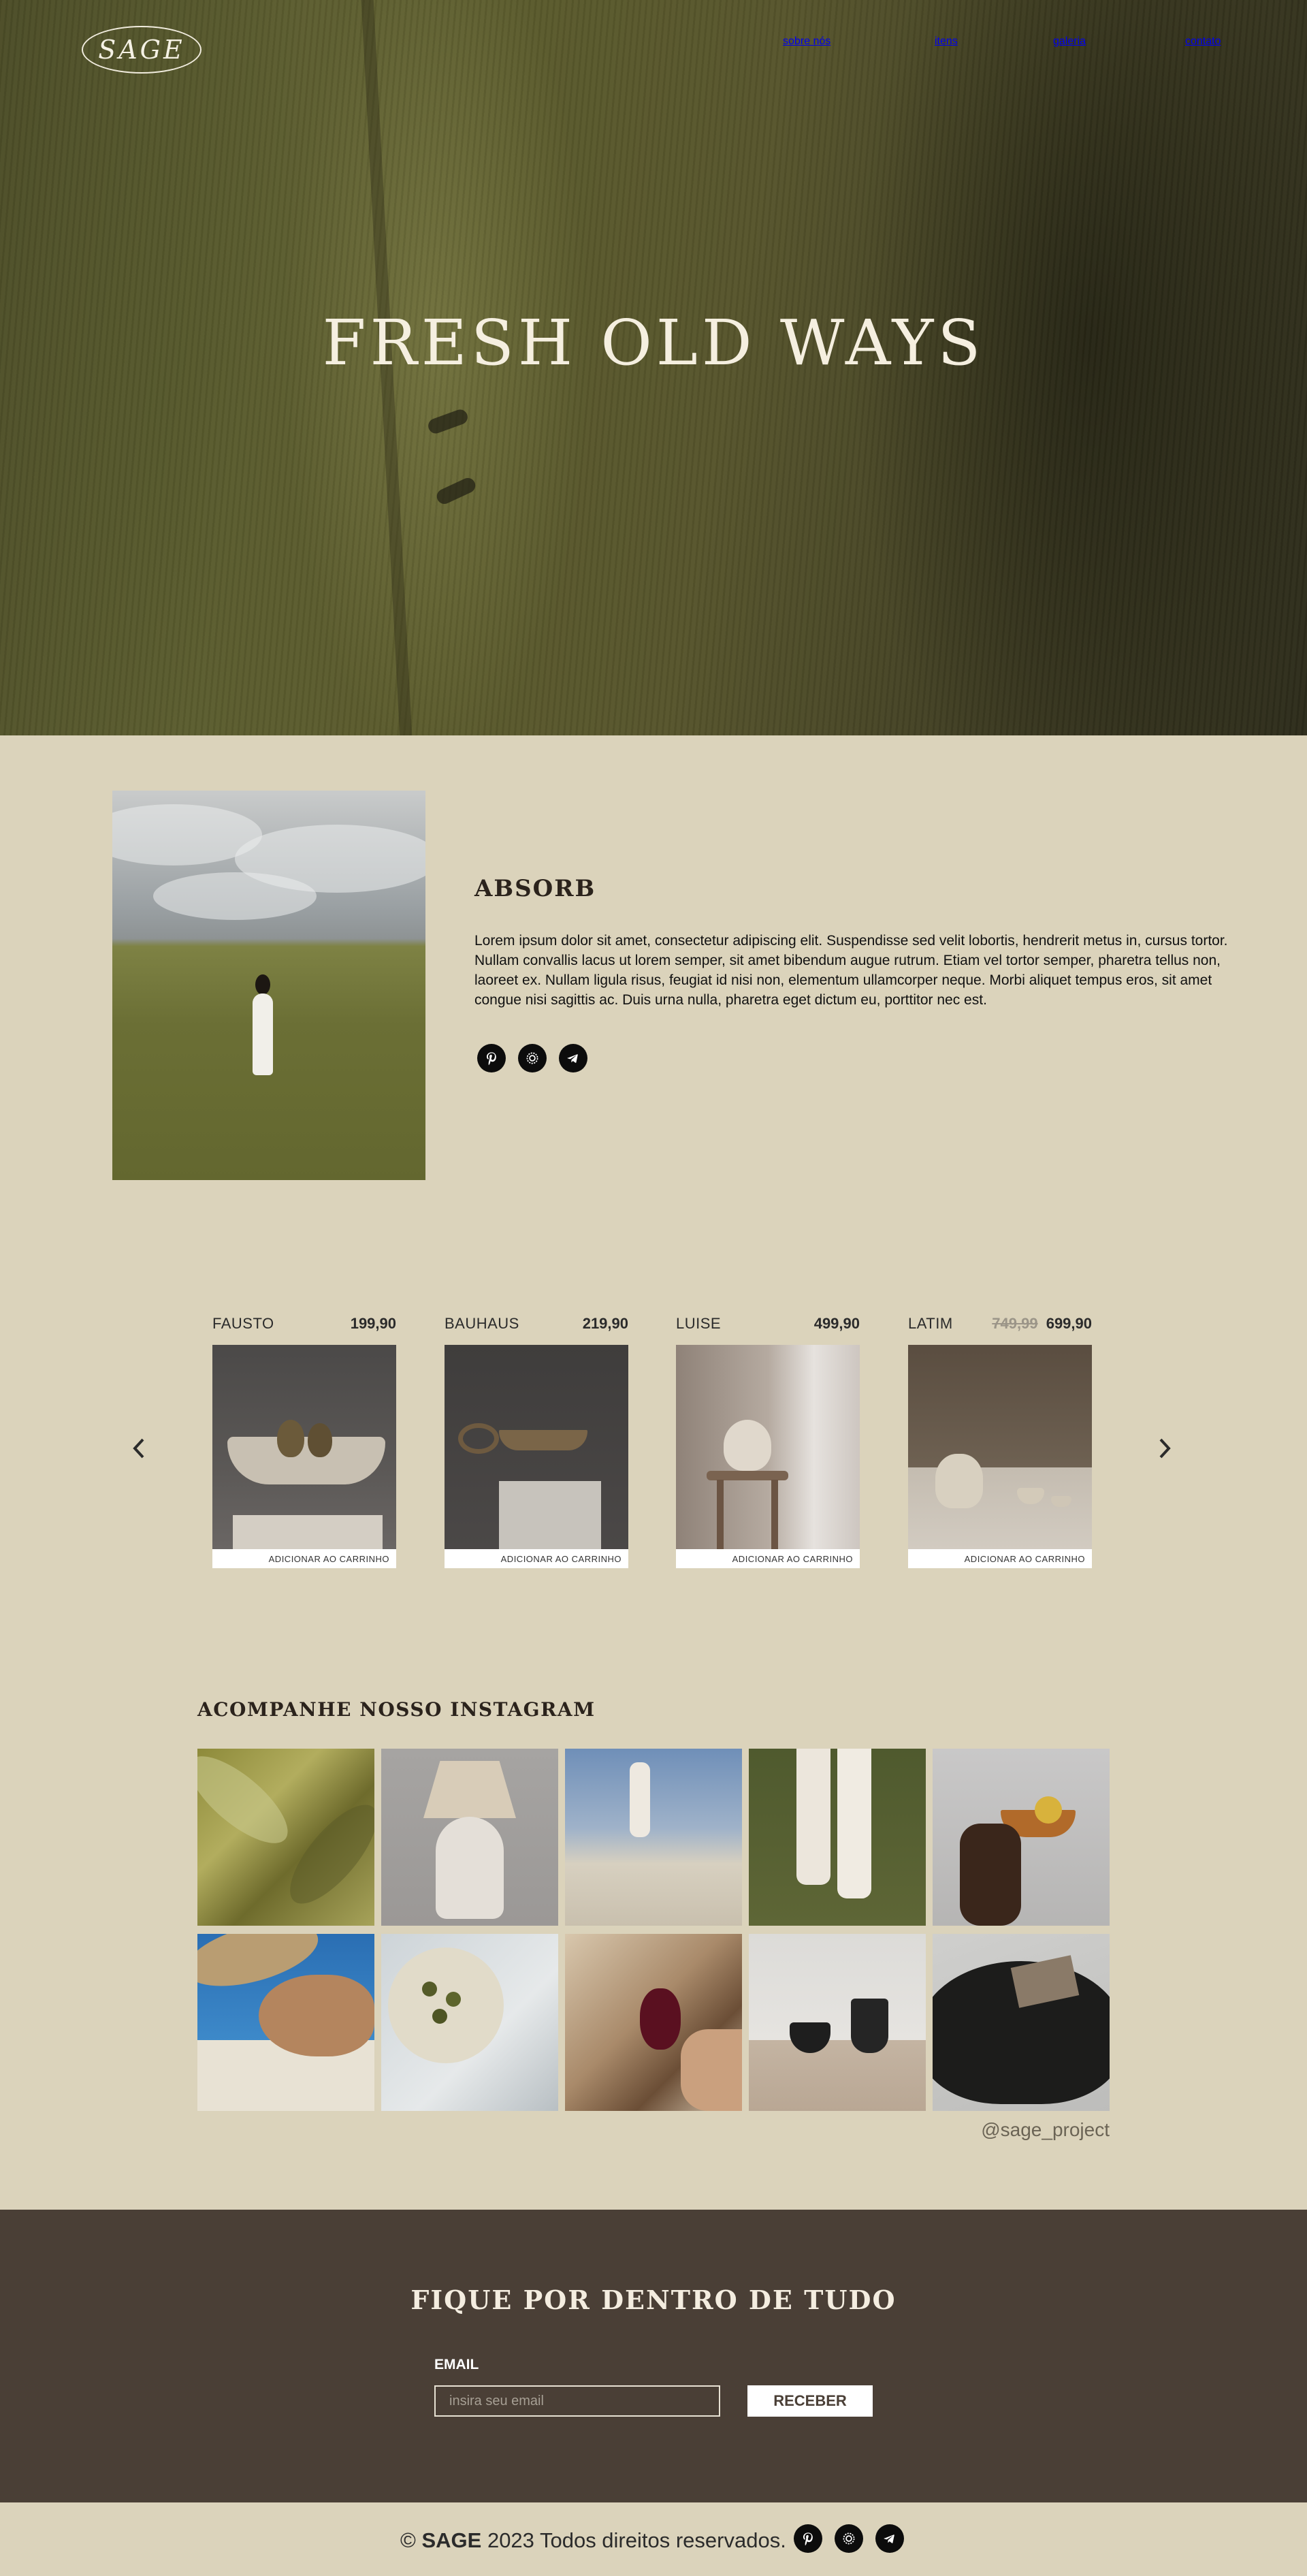  I want to click on about-title: ABSORB, so click(535, 888).